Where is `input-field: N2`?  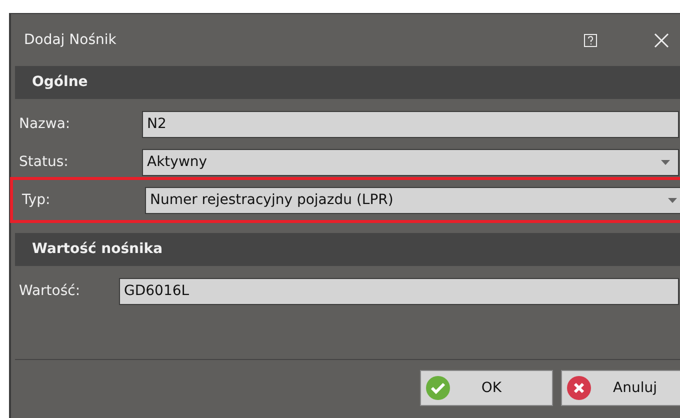 input-field: N2 is located at coordinates (410, 124).